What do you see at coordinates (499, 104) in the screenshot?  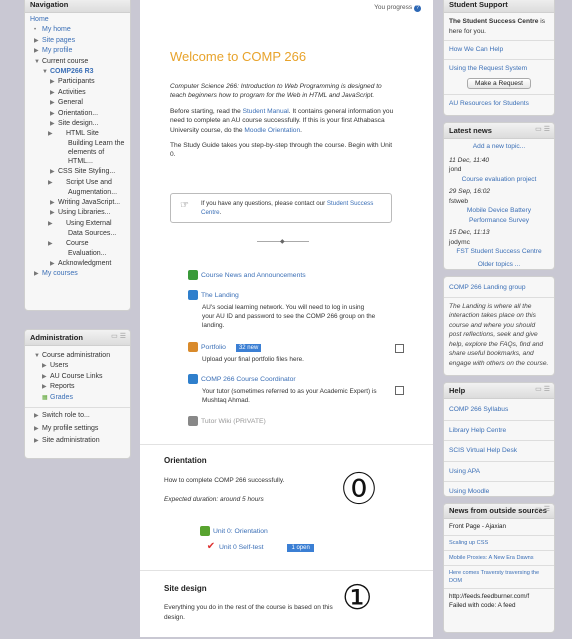 I see `au-resources-link: AU Resources for Students` at bounding box center [499, 104].